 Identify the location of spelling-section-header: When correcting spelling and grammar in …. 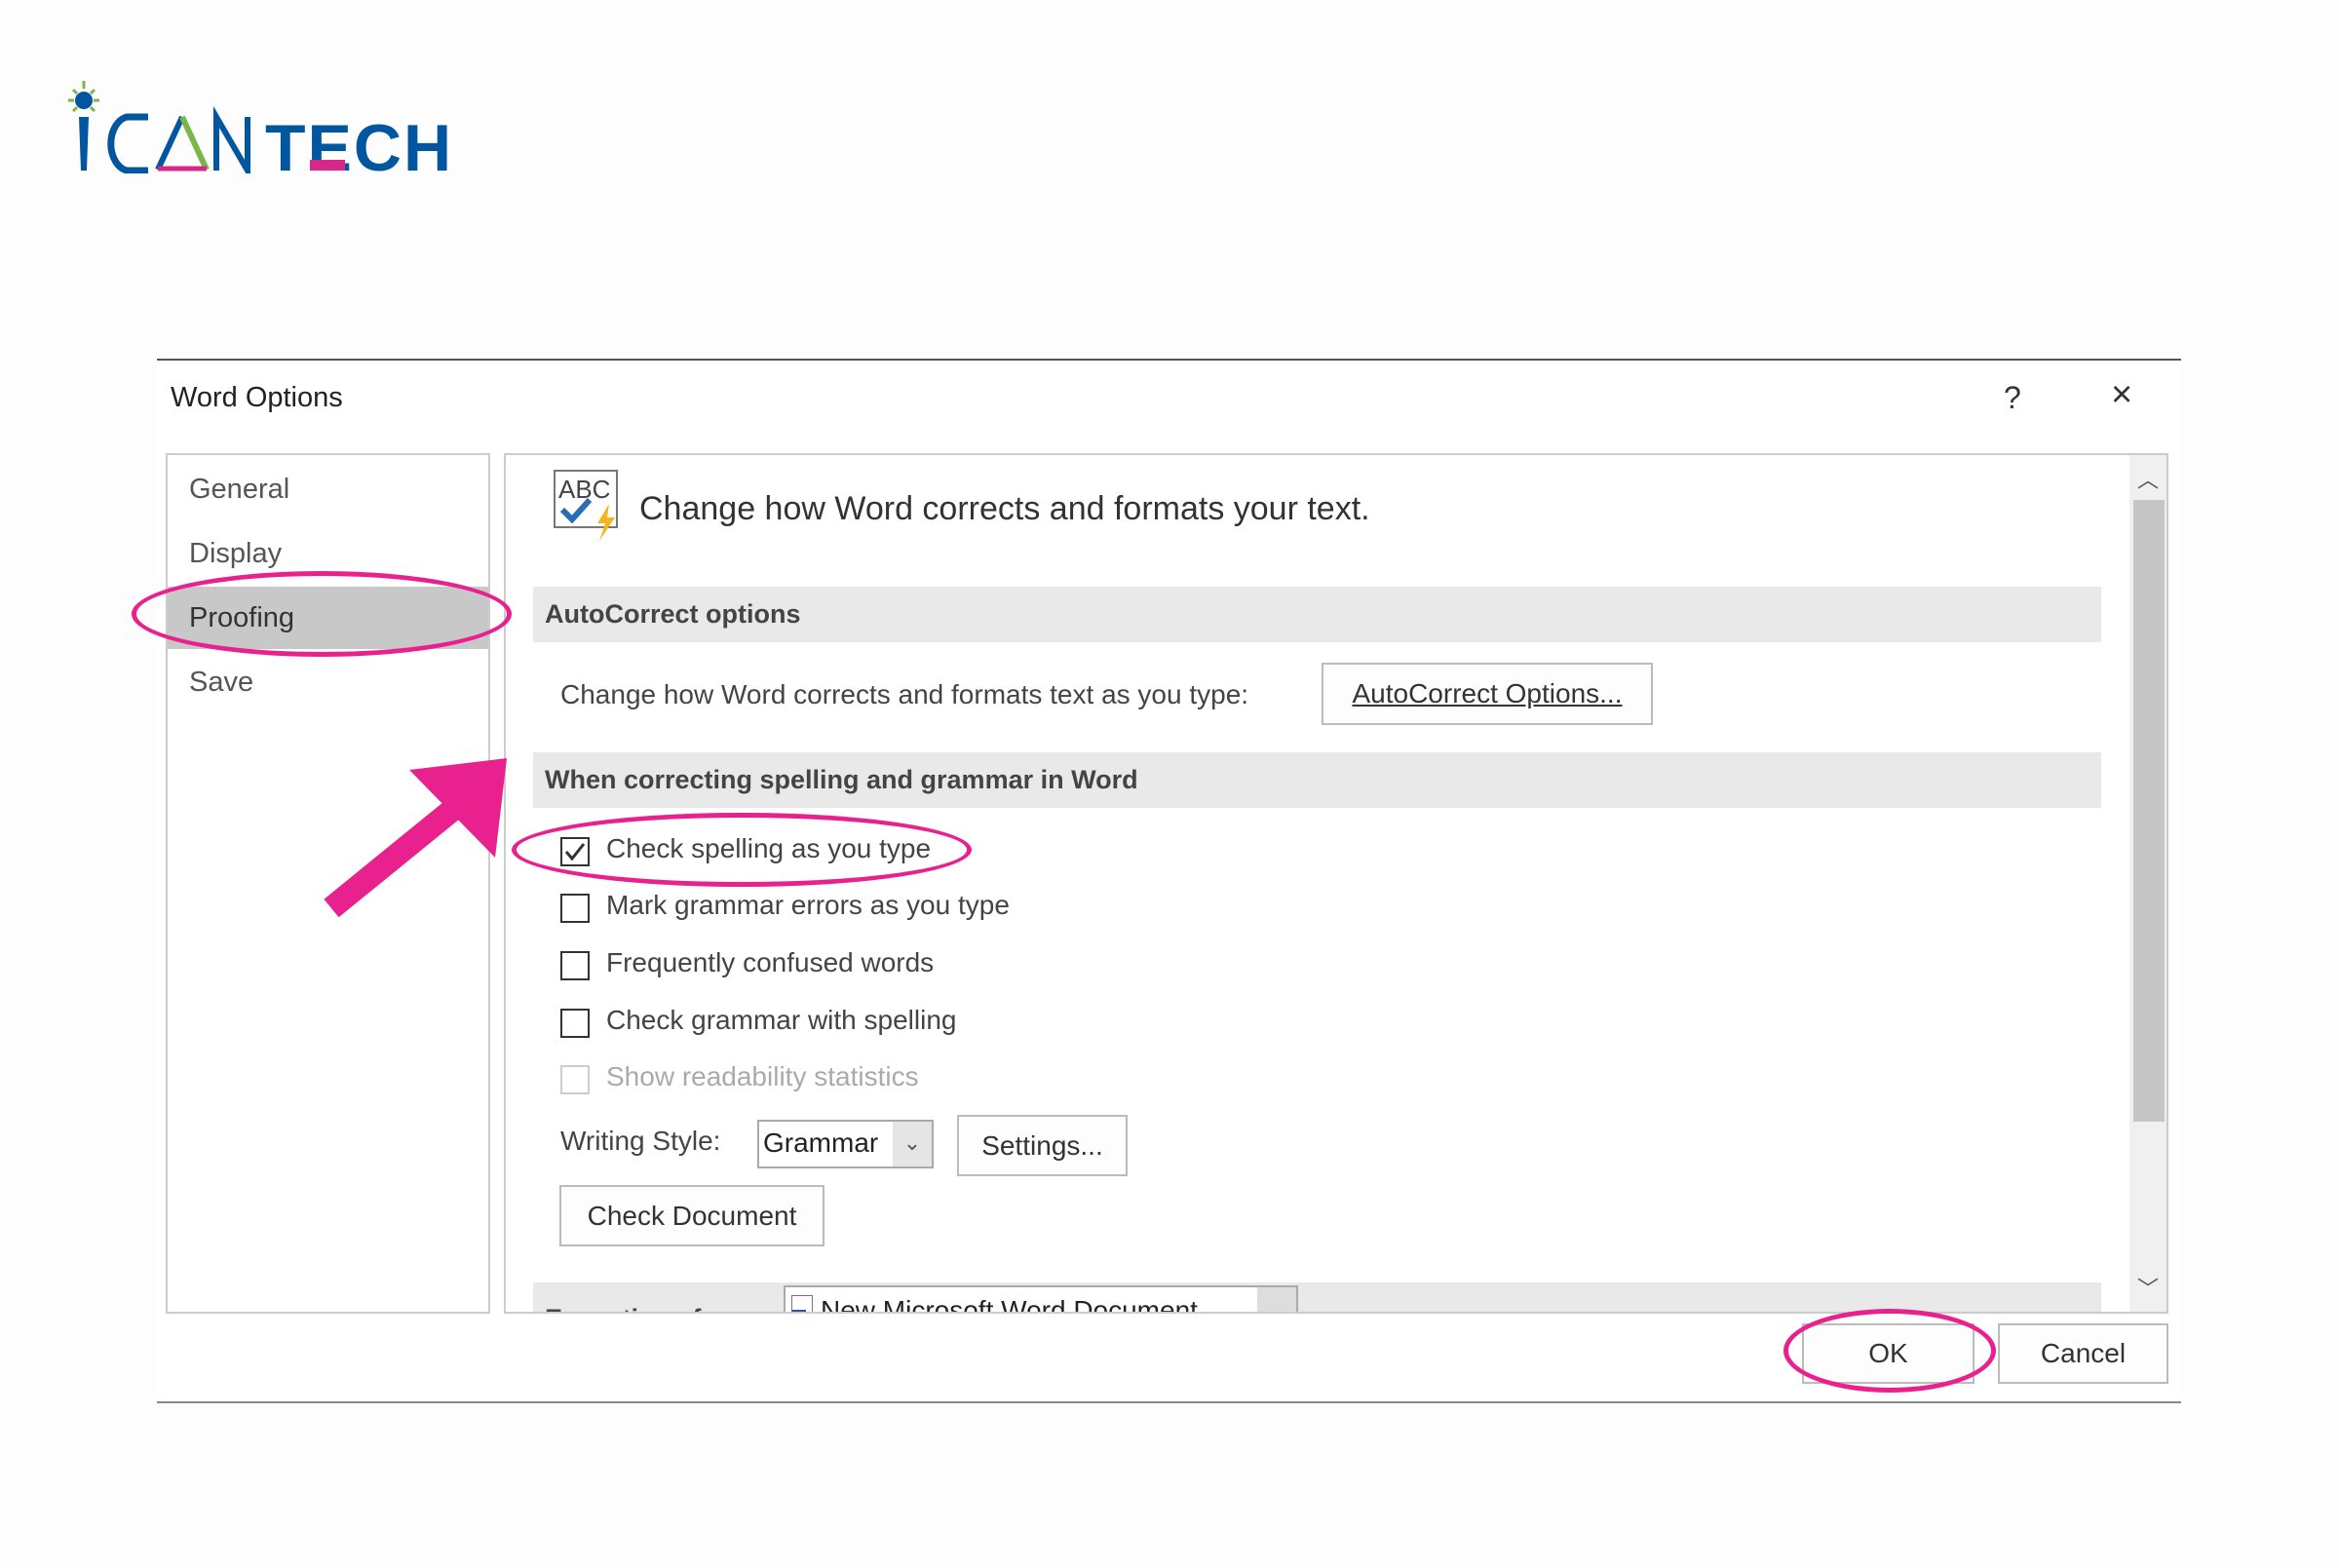
(1317, 780).